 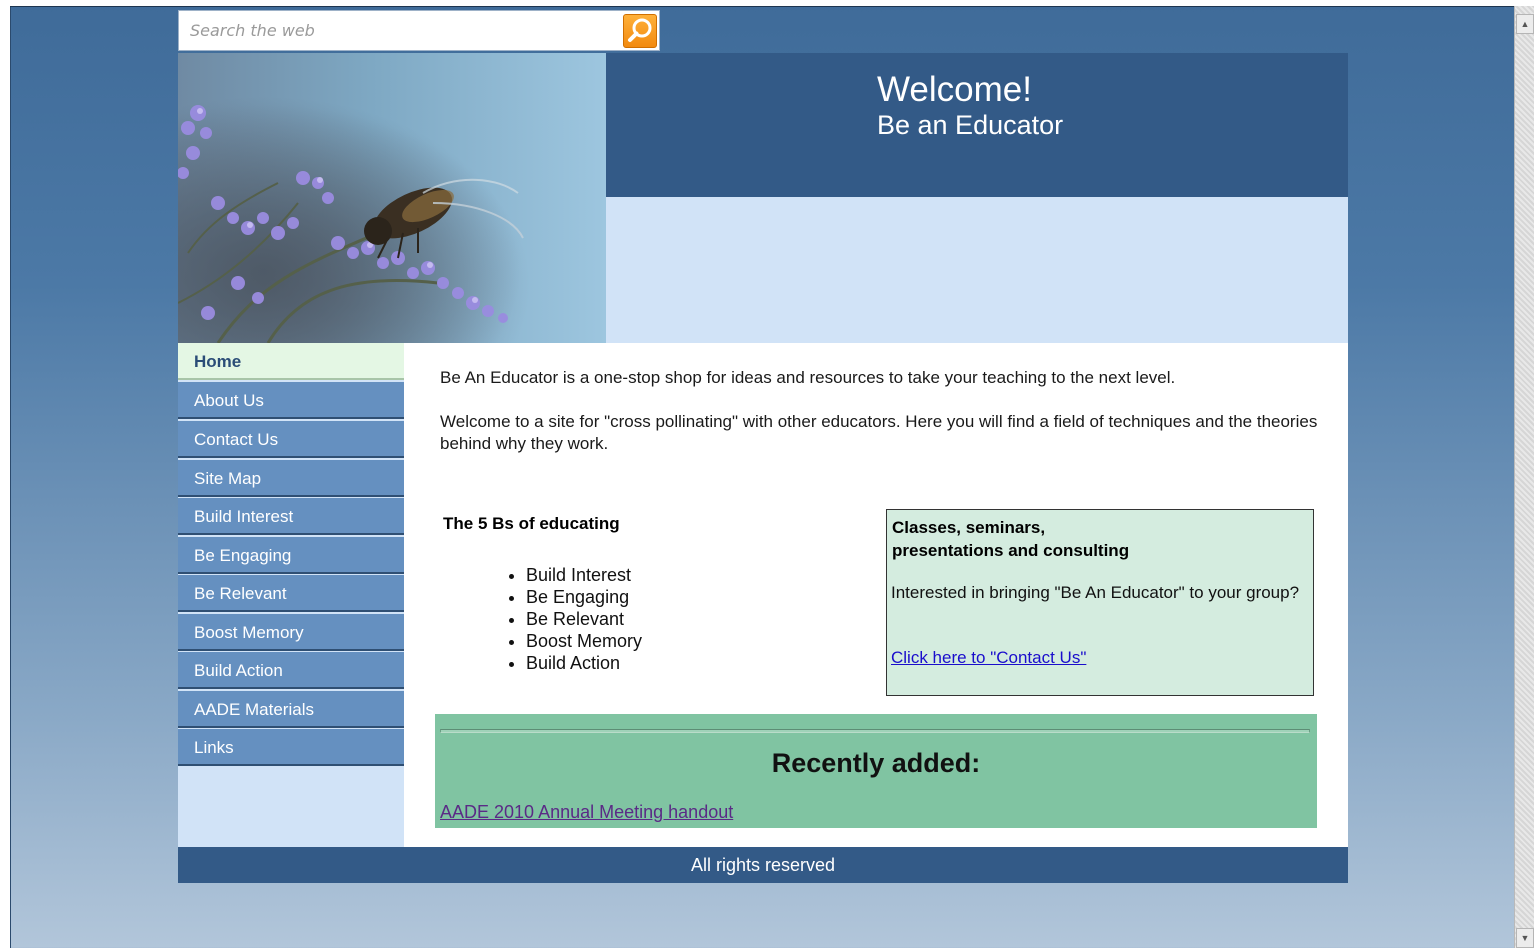 I want to click on sidebar-item-aade-materials: AADE Materials, so click(x=291, y=709).